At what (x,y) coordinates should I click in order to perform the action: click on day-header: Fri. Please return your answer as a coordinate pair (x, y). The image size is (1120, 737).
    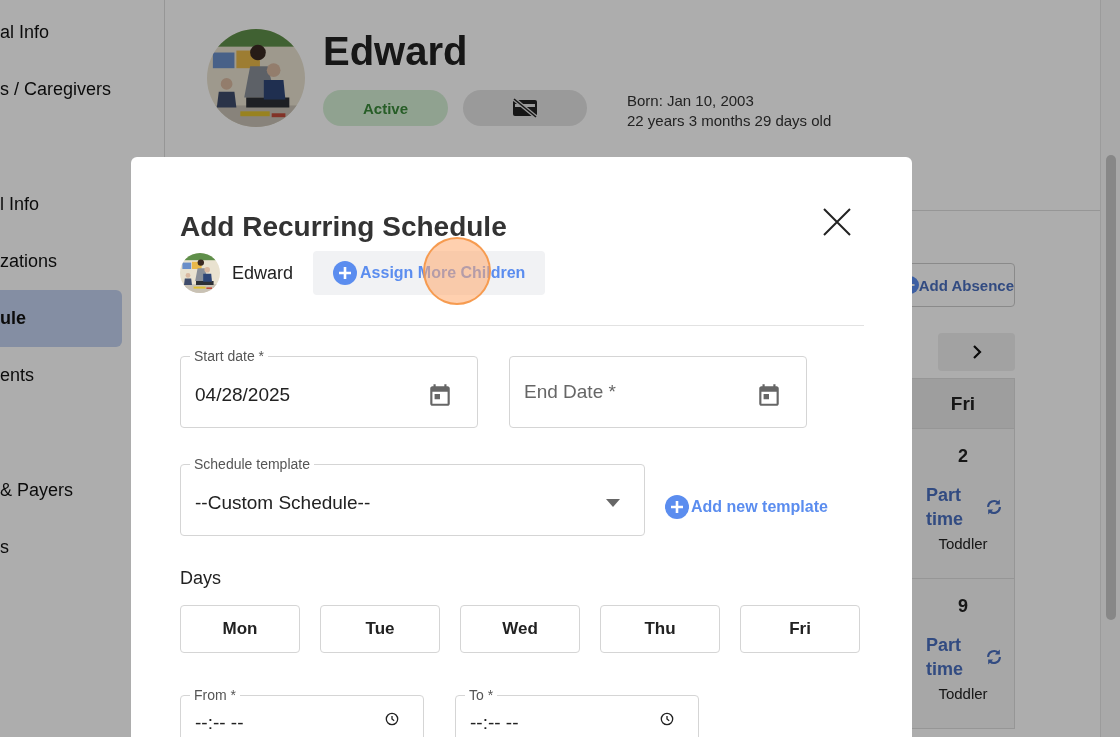
    Looking at the image, I should click on (963, 403).